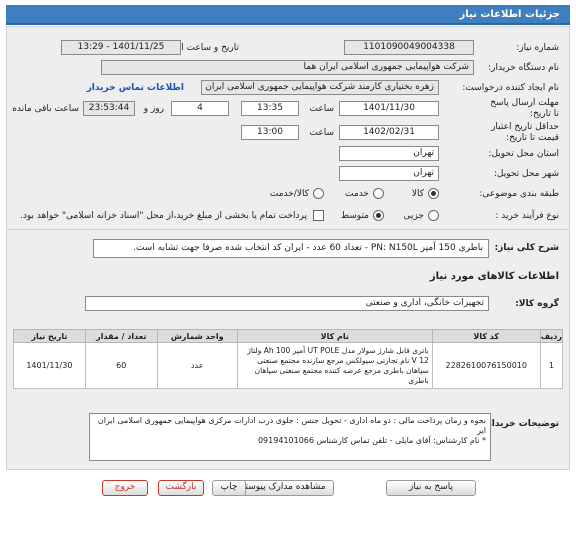 Image resolution: width=576 pixels, height=557 pixels. Describe the element at coordinates (121, 336) in the screenshot. I see `col-header-qty: تعداد / مقدار` at that location.